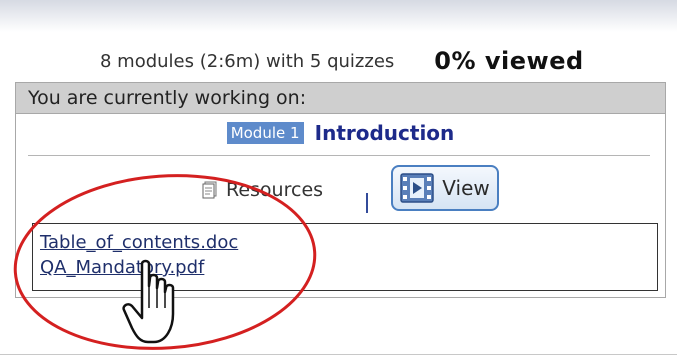 The width and height of the screenshot is (677, 362). Describe the element at coordinates (338, 354) in the screenshot. I see `bottom-divider` at that location.